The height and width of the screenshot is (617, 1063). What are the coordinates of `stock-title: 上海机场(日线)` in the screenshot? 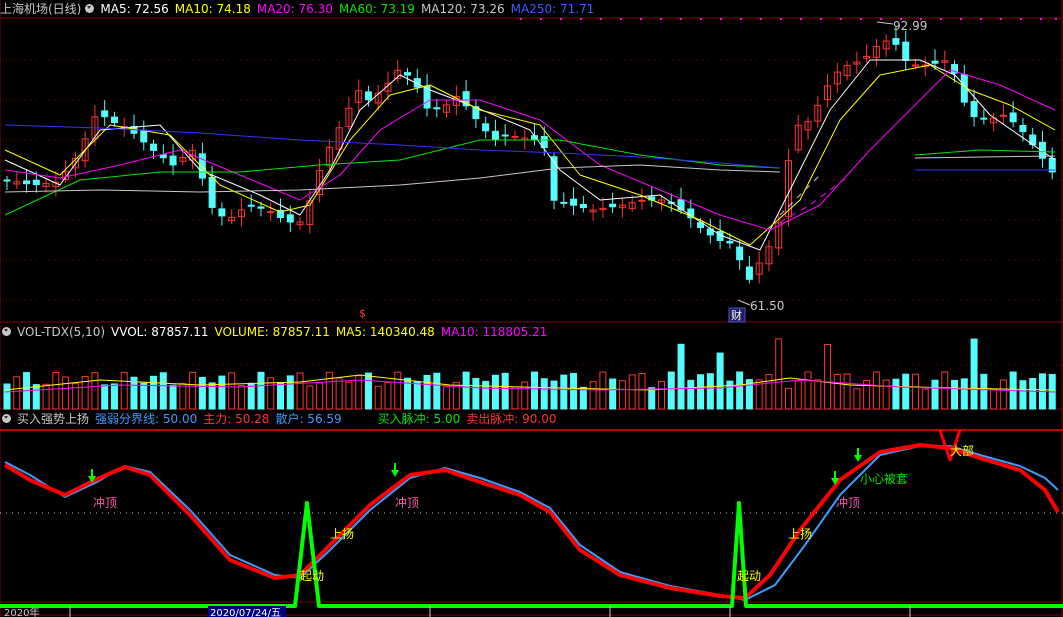 It's located at (41, 9).